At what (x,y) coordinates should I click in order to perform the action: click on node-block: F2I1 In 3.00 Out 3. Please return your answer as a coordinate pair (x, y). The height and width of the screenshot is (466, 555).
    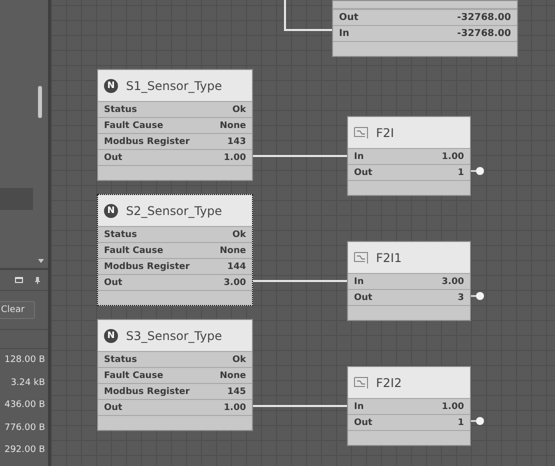
    Looking at the image, I should click on (409, 281).